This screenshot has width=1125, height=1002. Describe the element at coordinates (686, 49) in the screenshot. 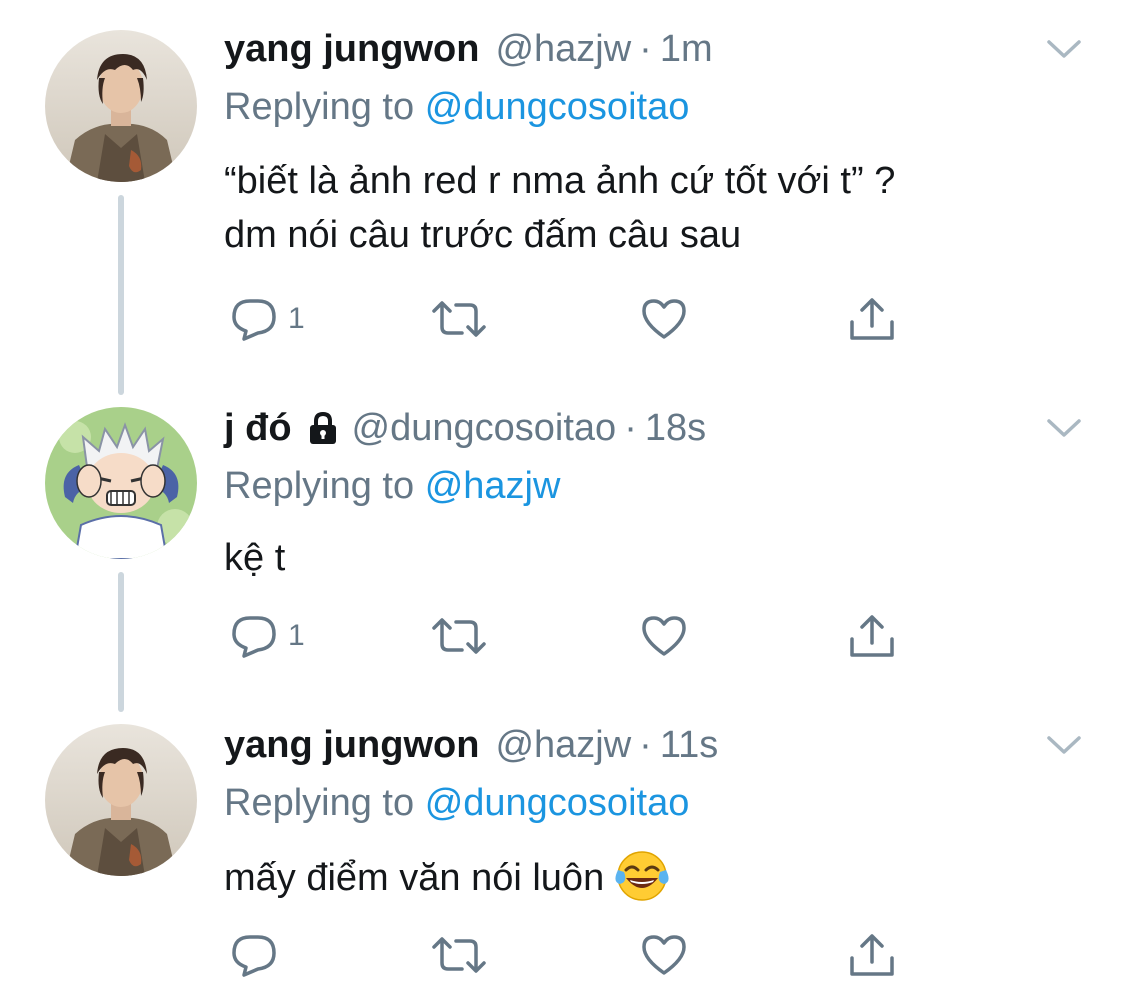

I see `timestamp: 1m` at that location.